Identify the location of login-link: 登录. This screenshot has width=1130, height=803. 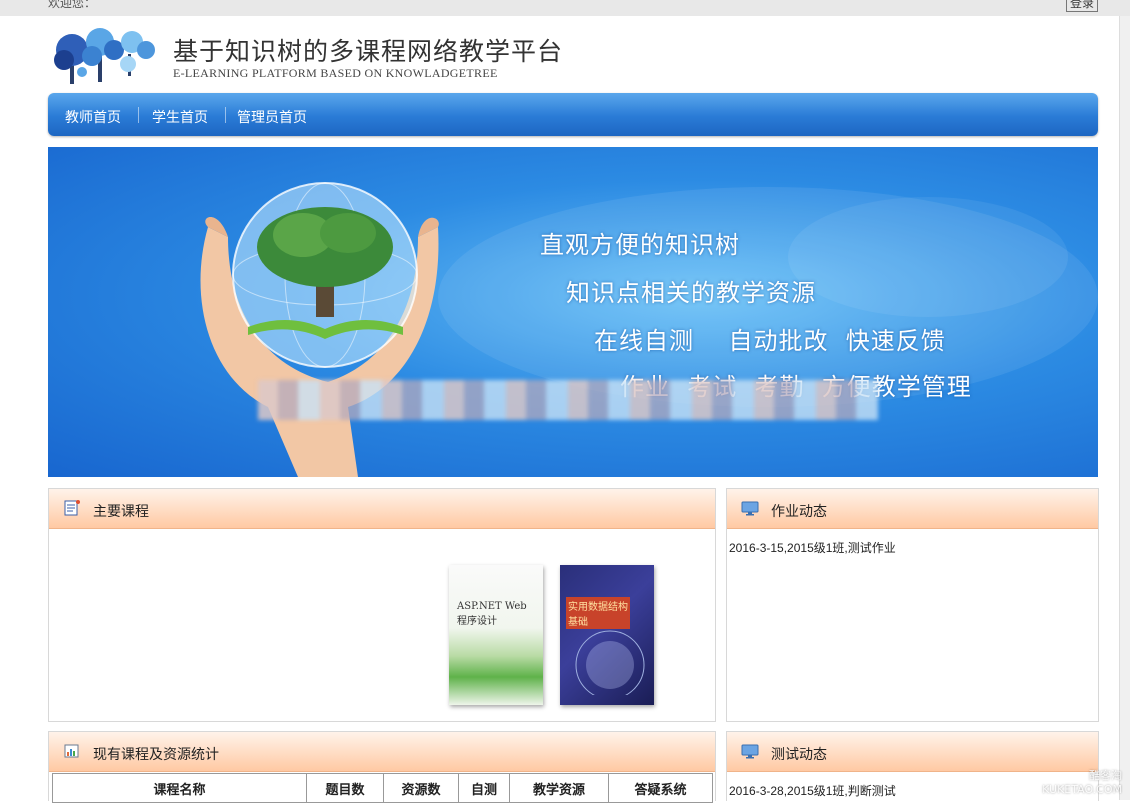
(1081, 6).